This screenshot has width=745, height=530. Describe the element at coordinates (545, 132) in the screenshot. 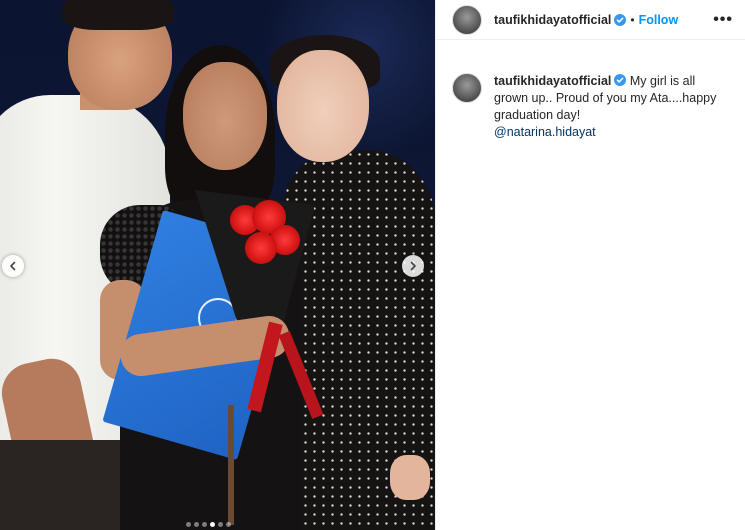

I see `caption-mention-link: @natarina.hidayat` at that location.